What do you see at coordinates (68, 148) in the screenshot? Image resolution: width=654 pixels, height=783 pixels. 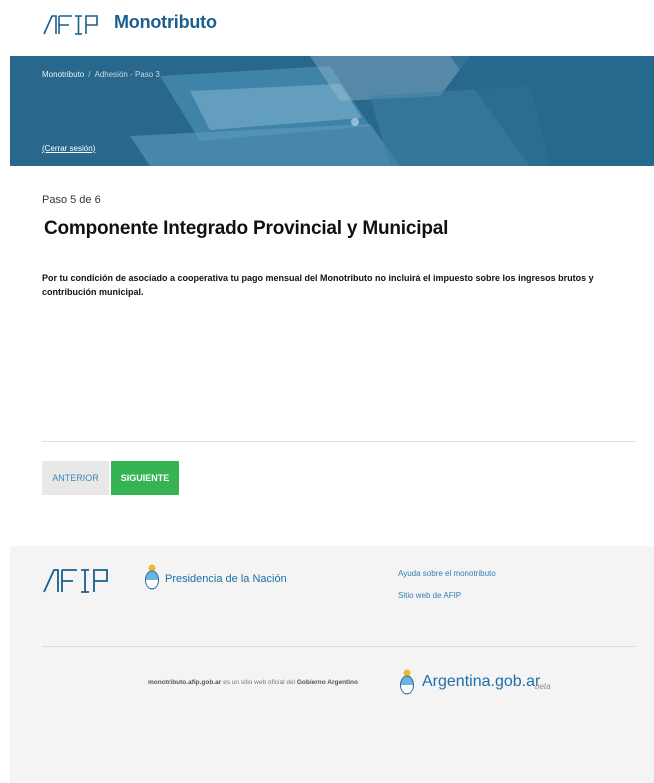 I see `logout-link: (Cerrar sesión)` at bounding box center [68, 148].